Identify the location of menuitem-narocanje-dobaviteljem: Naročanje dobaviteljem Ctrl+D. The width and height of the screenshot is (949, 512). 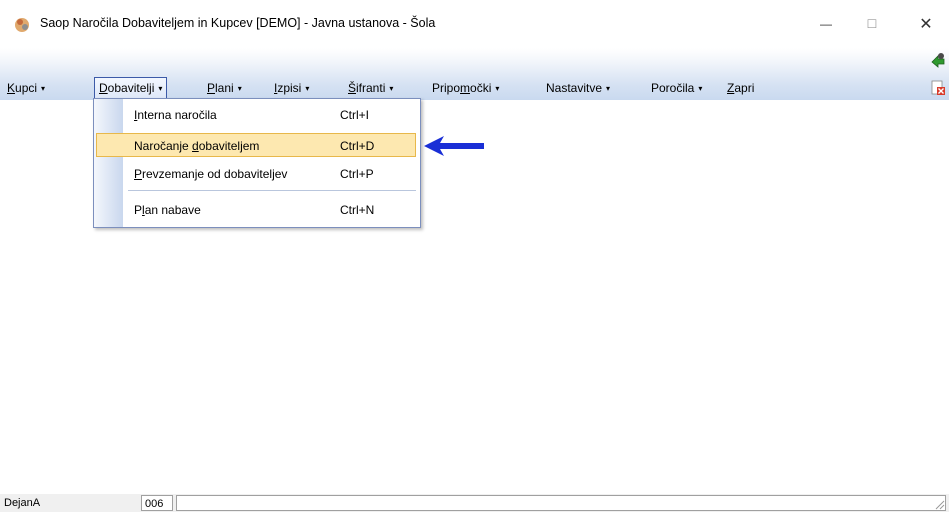
(256, 145).